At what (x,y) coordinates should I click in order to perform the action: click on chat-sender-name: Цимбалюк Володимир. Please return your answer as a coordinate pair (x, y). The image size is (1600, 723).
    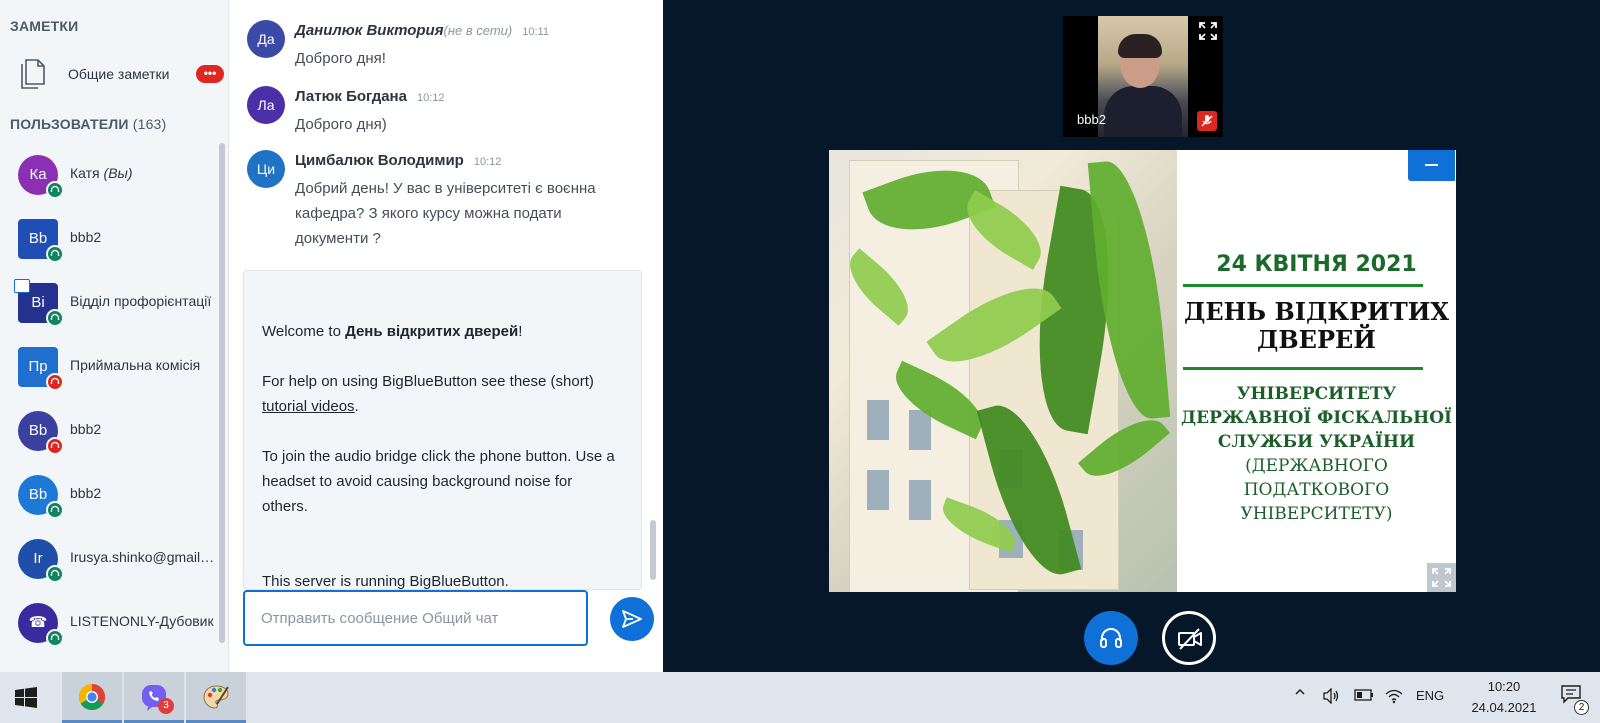
    Looking at the image, I should click on (379, 160).